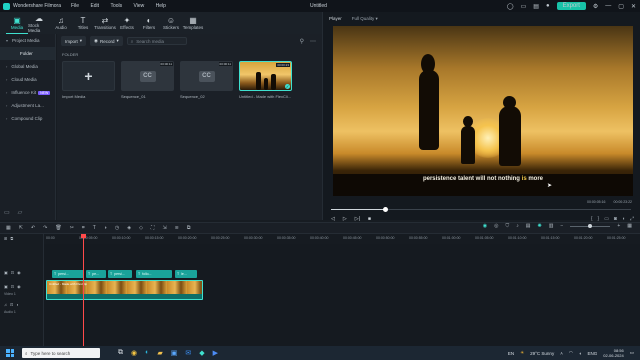 The image size is (640, 360). What do you see at coordinates (189, 228) in the screenshot?
I see `detach-icon: ⧉` at bounding box center [189, 228].